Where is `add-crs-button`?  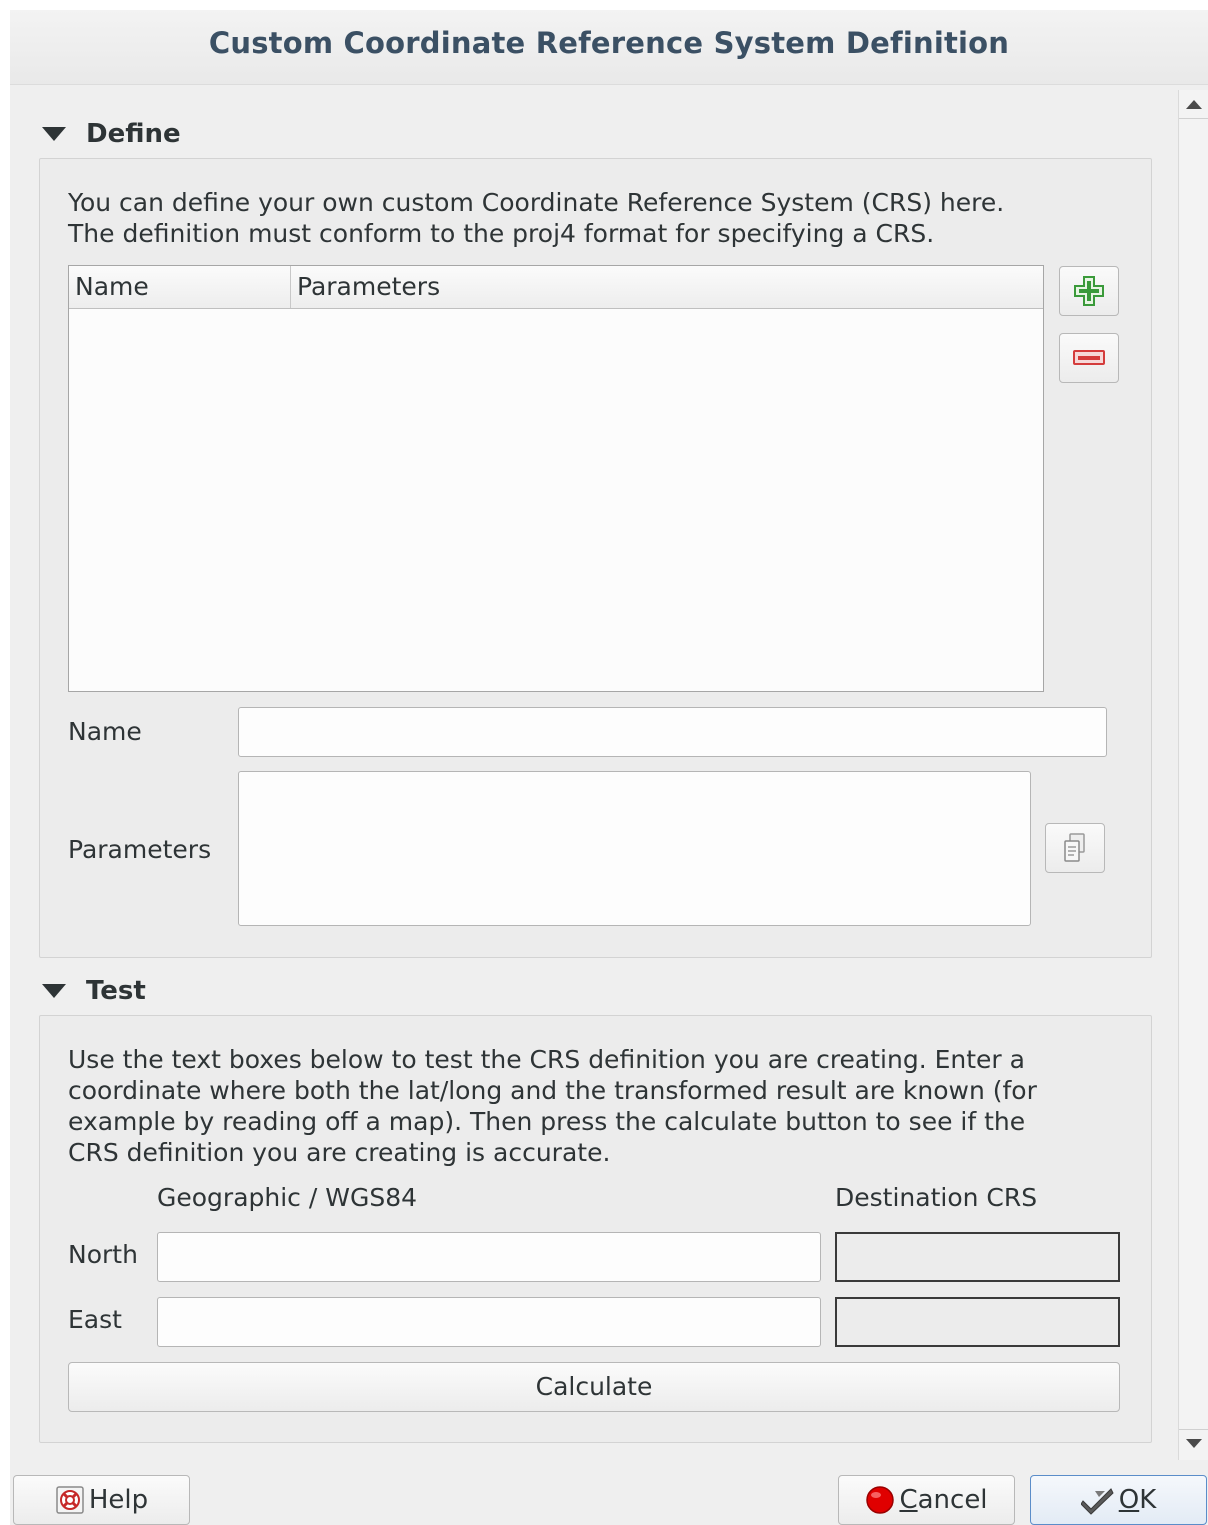 add-crs-button is located at coordinates (1089, 291).